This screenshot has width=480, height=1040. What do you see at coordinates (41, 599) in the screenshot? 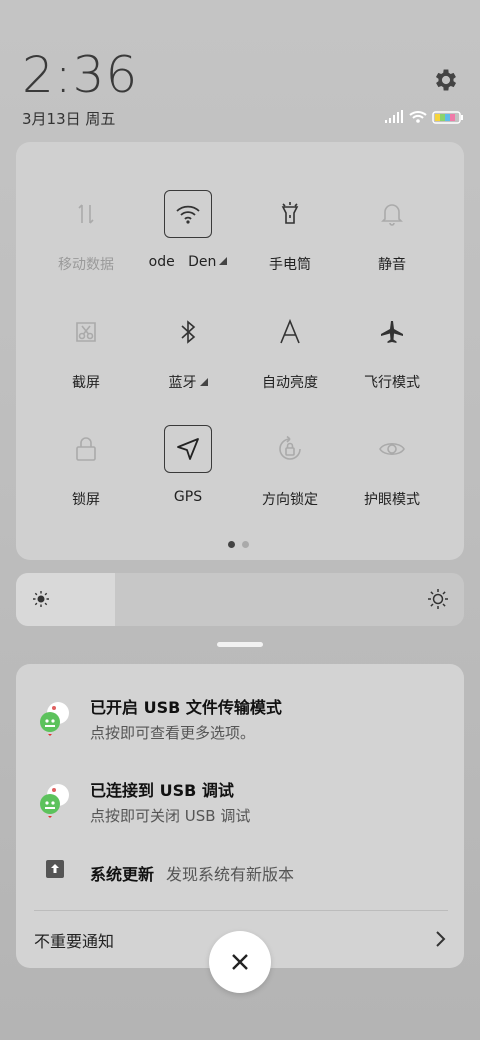
I see `brightness-low-icon` at bounding box center [41, 599].